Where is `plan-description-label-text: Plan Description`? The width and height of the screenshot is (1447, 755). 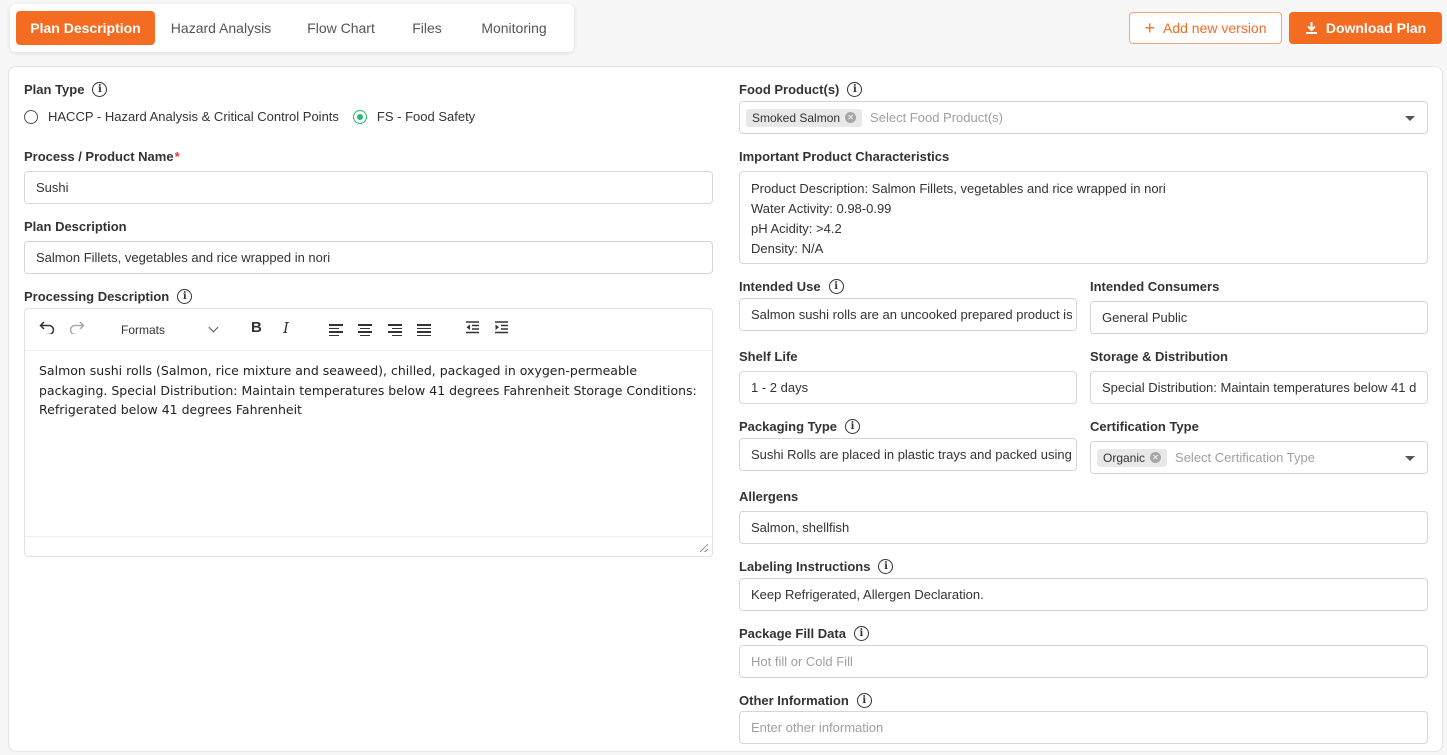 plan-description-label-text: Plan Description is located at coordinates (75, 226).